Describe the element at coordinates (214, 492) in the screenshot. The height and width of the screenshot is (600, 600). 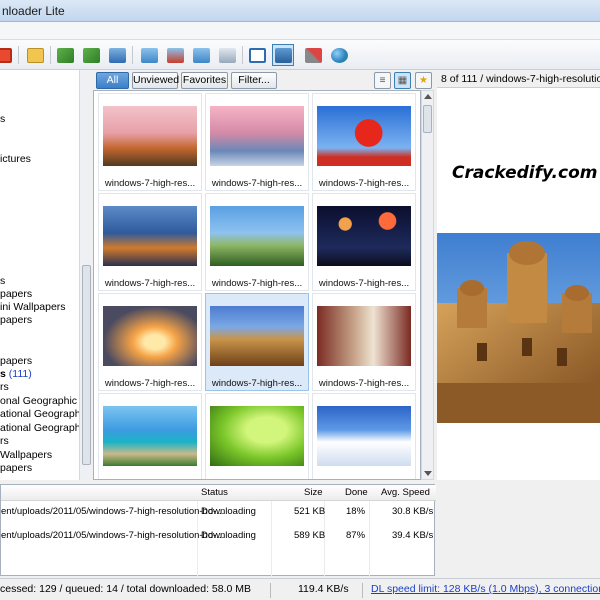
I see `column-status: Status` at that location.